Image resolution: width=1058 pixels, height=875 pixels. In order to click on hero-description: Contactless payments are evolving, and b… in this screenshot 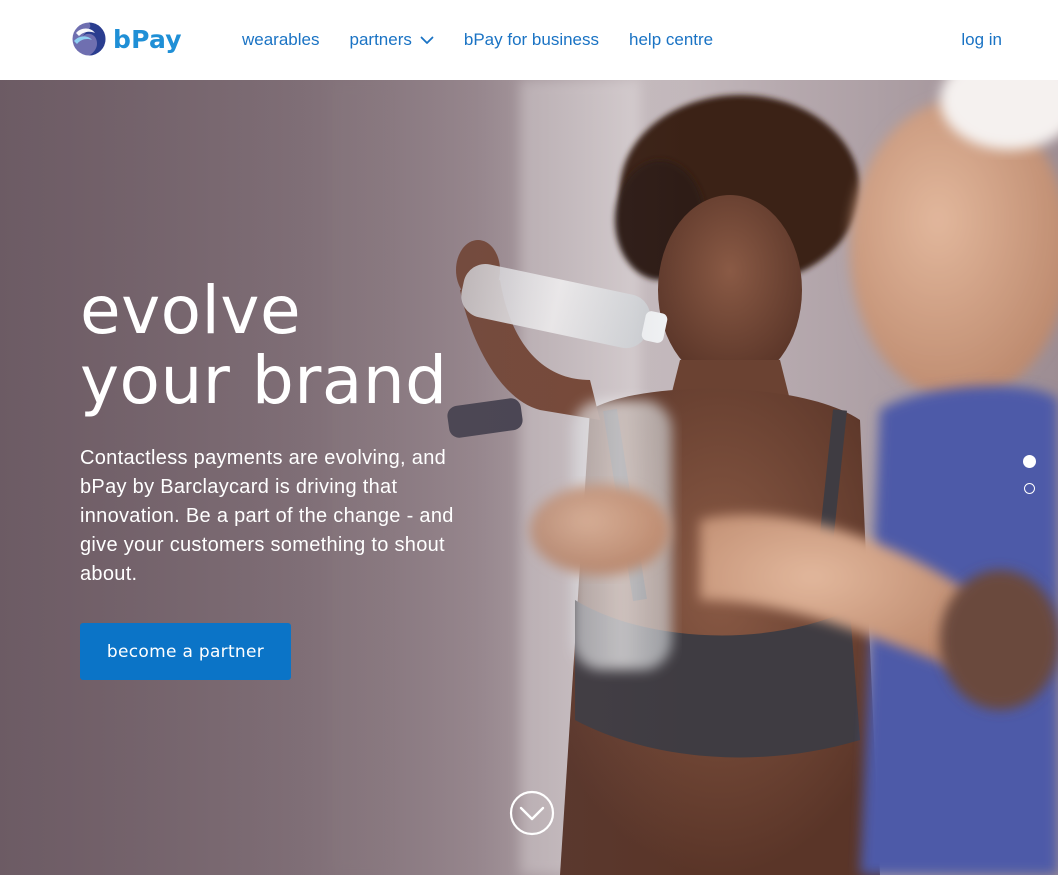, I will do `click(267, 516)`.